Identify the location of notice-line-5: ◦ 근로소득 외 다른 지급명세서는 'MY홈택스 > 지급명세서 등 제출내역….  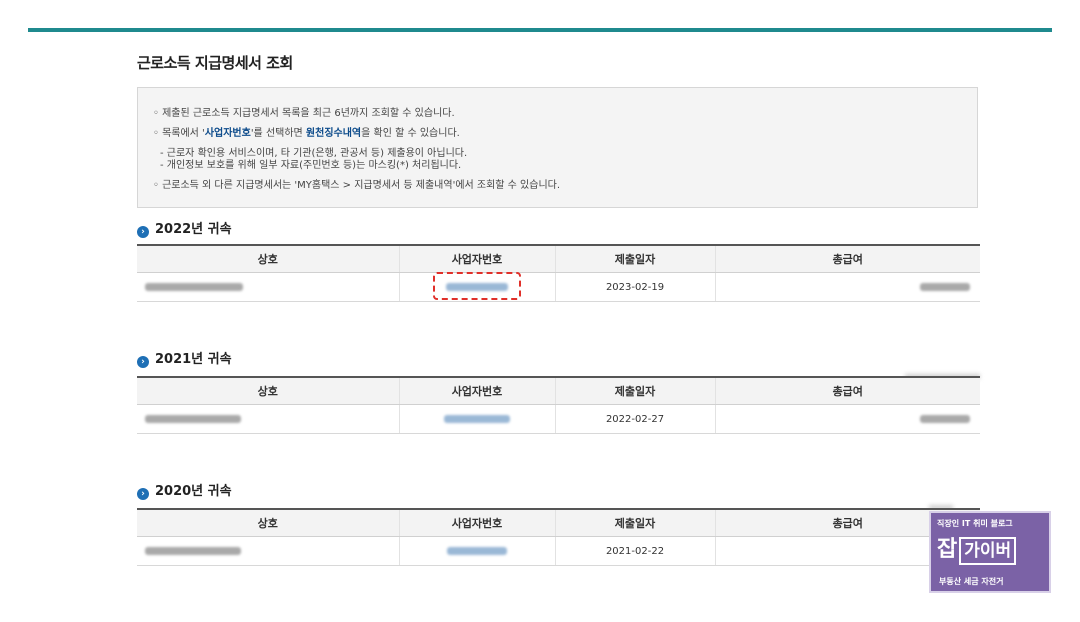
(357, 185).